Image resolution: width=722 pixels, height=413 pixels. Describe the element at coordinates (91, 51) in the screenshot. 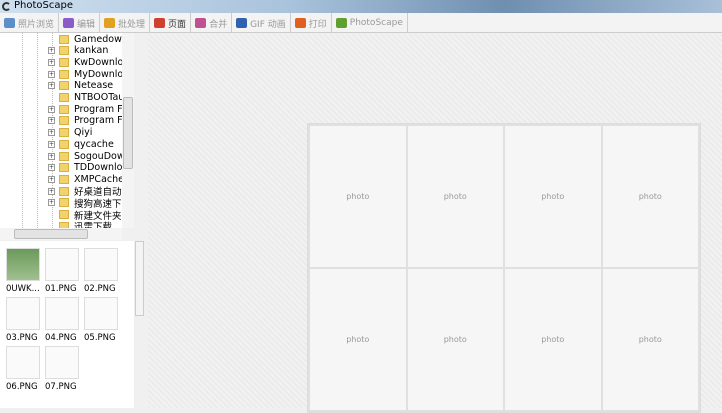

I see `folder-label: kankan` at that location.